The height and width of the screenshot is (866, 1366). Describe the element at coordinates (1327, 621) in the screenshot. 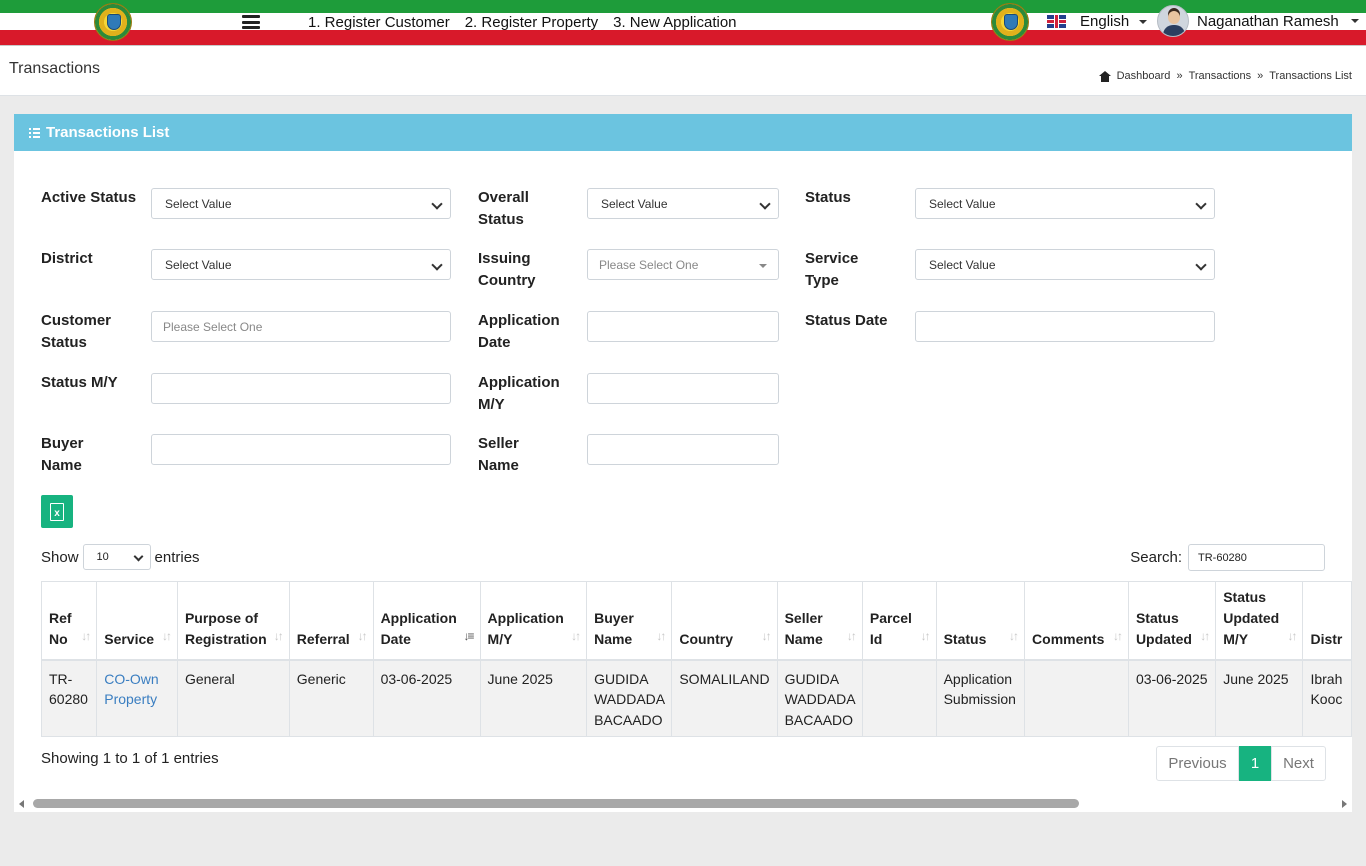

I see `col-district: Distr` at that location.